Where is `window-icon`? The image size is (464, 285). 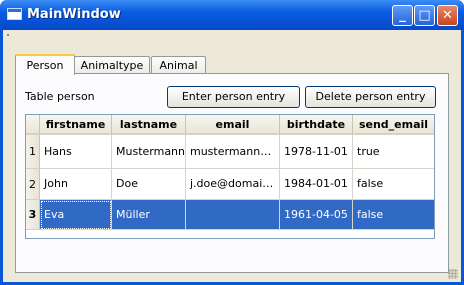 window-icon is located at coordinates (14, 14).